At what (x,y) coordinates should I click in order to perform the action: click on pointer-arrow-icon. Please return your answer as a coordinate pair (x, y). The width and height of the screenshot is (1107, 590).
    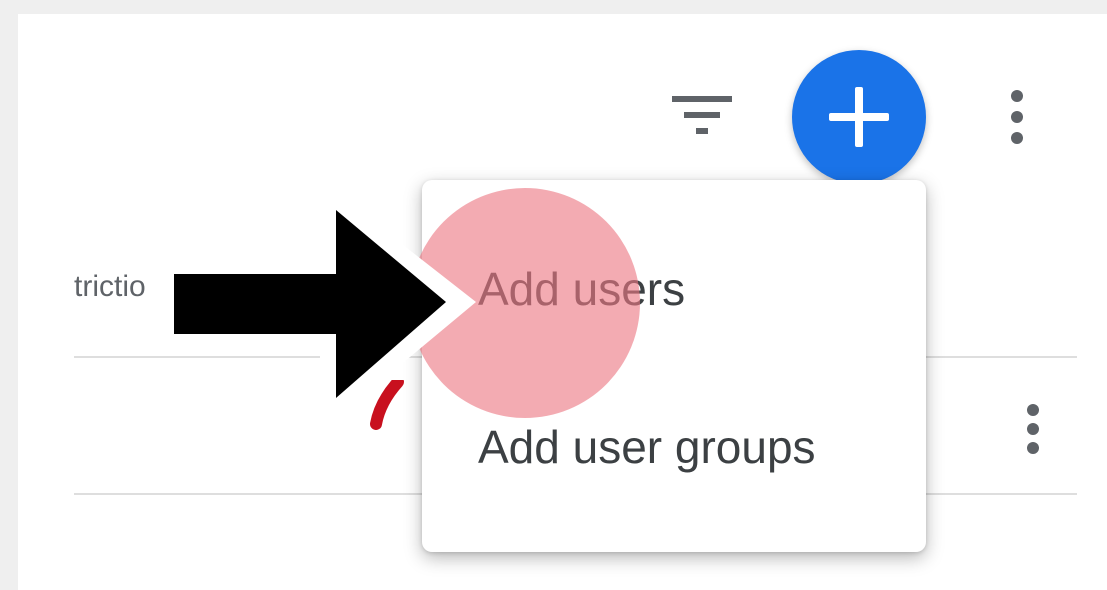
    Looking at the image, I should click on (315, 308).